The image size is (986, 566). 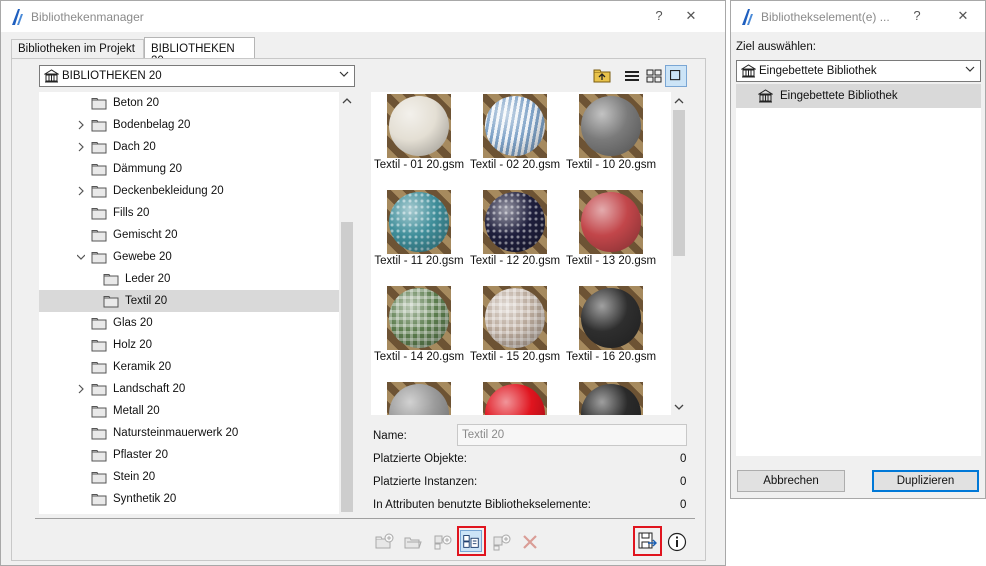 I want to click on name-field: Textil 20, so click(x=572, y=435).